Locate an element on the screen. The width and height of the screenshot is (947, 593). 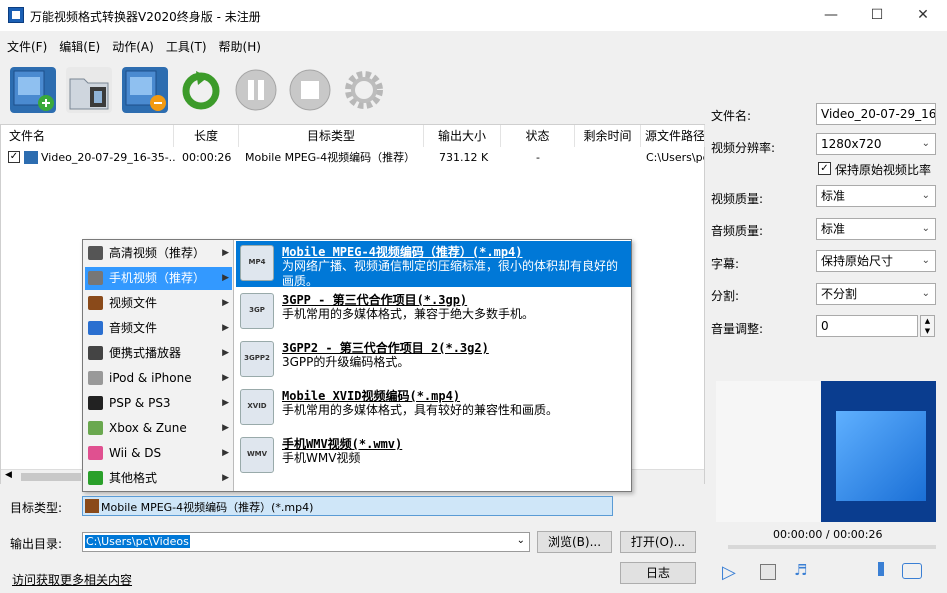
filename-input: Video_20-07-29_16-35- is located at coordinates (876, 114).